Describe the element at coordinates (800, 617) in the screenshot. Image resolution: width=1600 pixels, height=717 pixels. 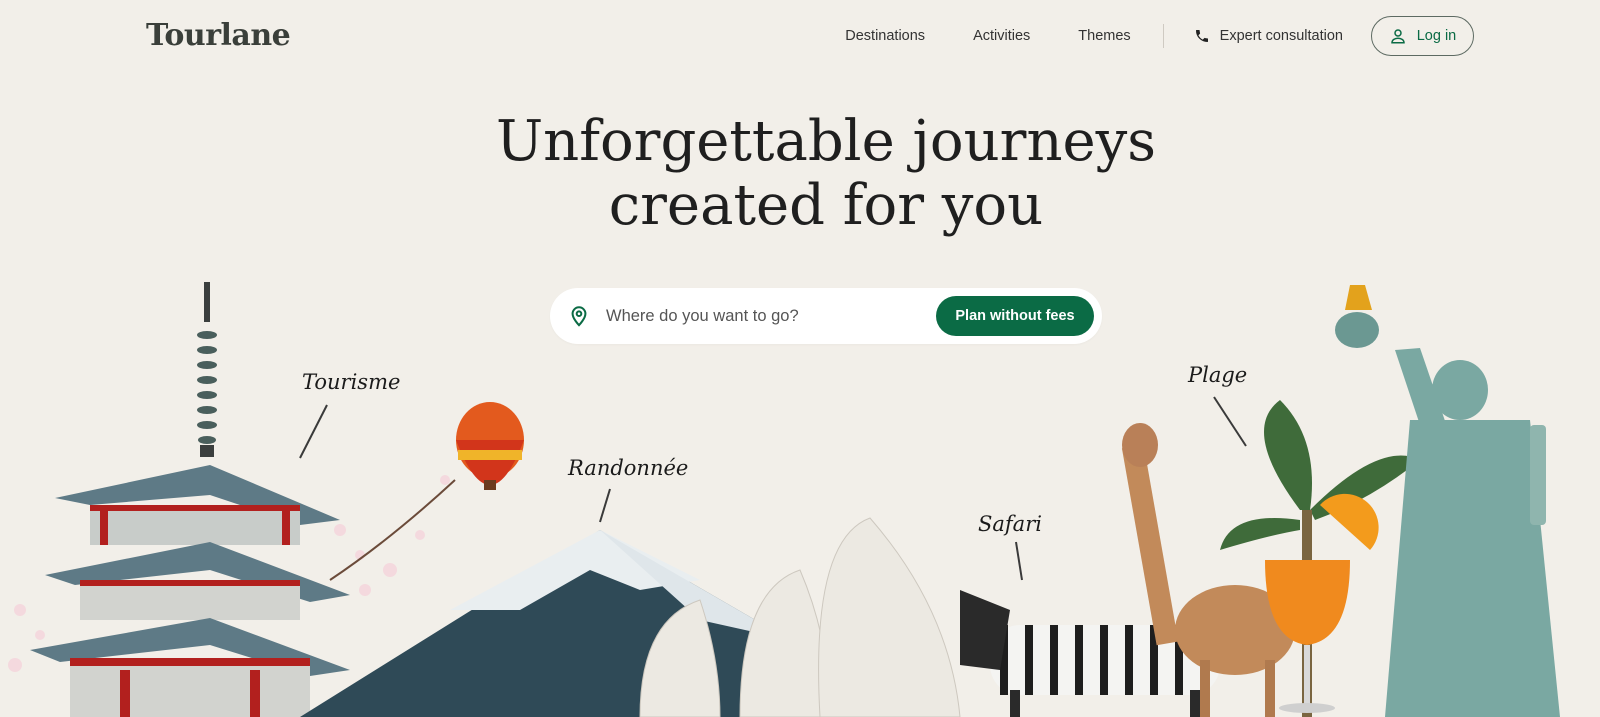
I see `opera-house-illustration` at that location.